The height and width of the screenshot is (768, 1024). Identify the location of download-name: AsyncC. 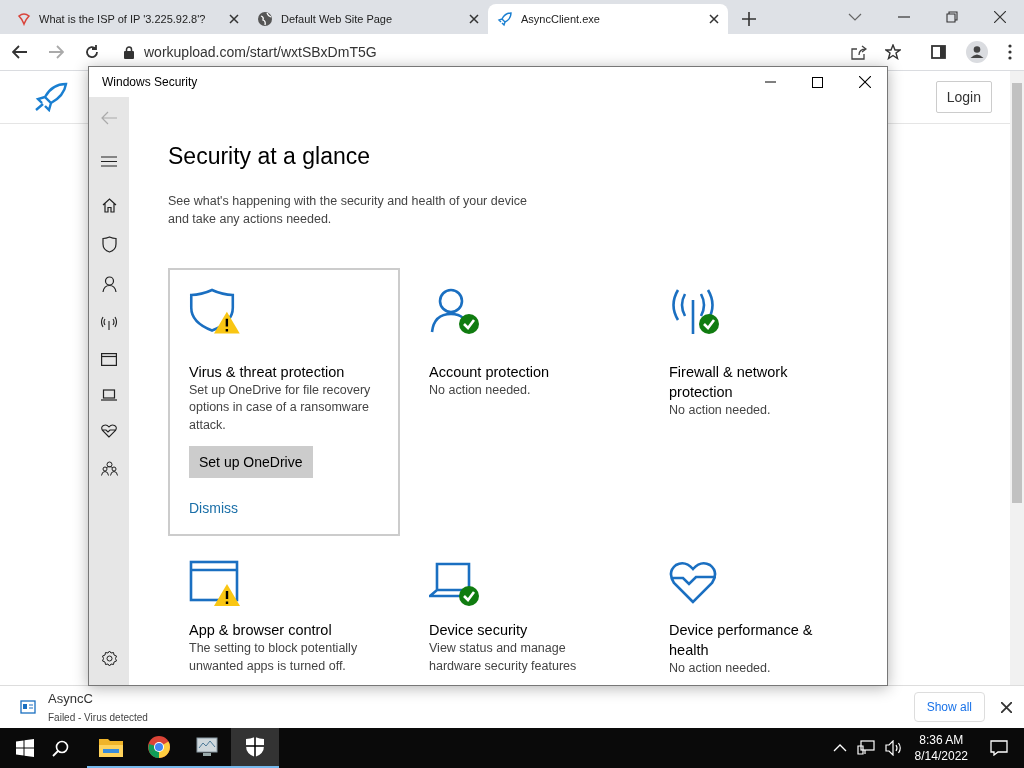
(71, 698).